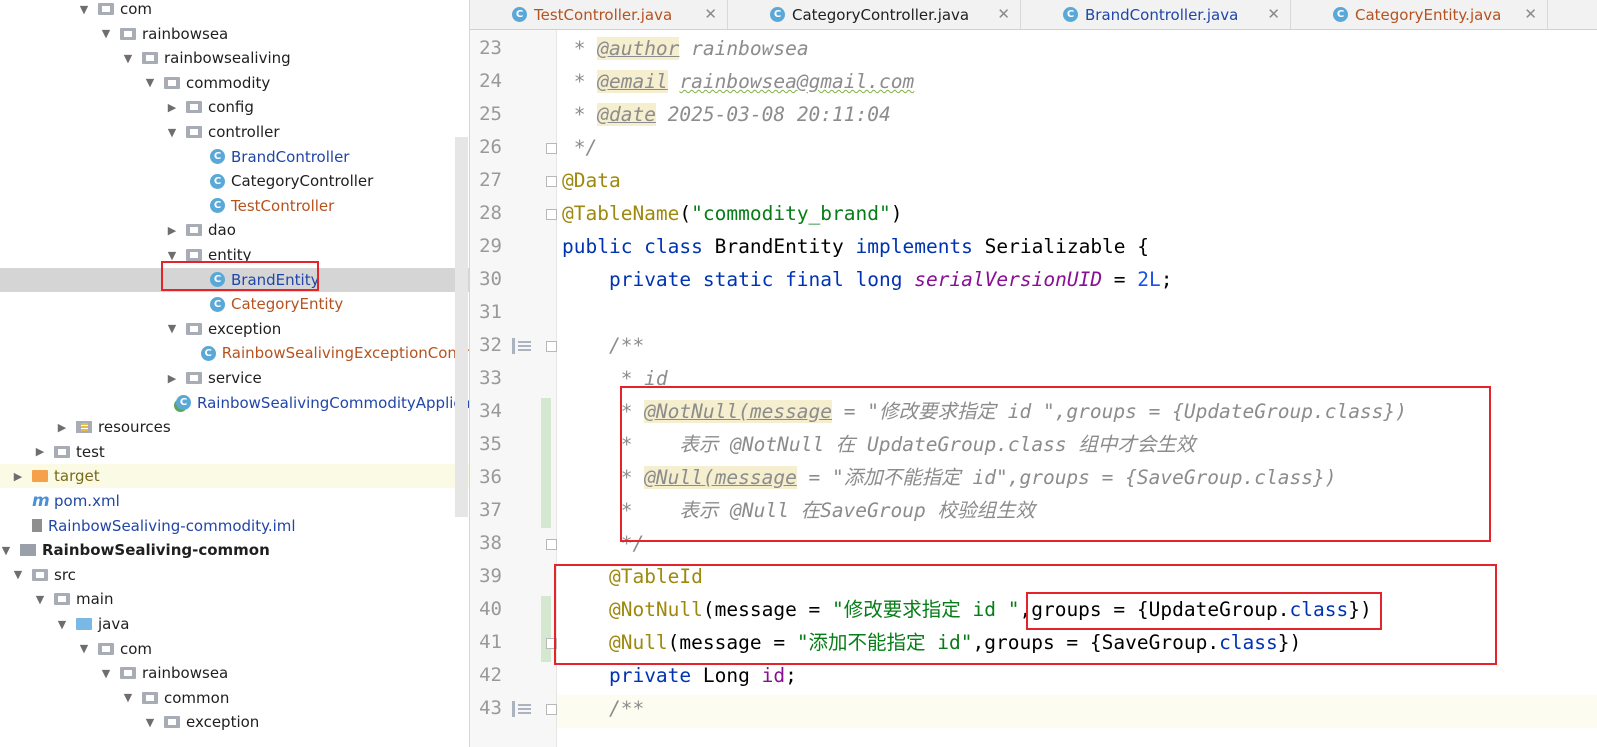  I want to click on tab-label: CategoryController.java, so click(881, 14).